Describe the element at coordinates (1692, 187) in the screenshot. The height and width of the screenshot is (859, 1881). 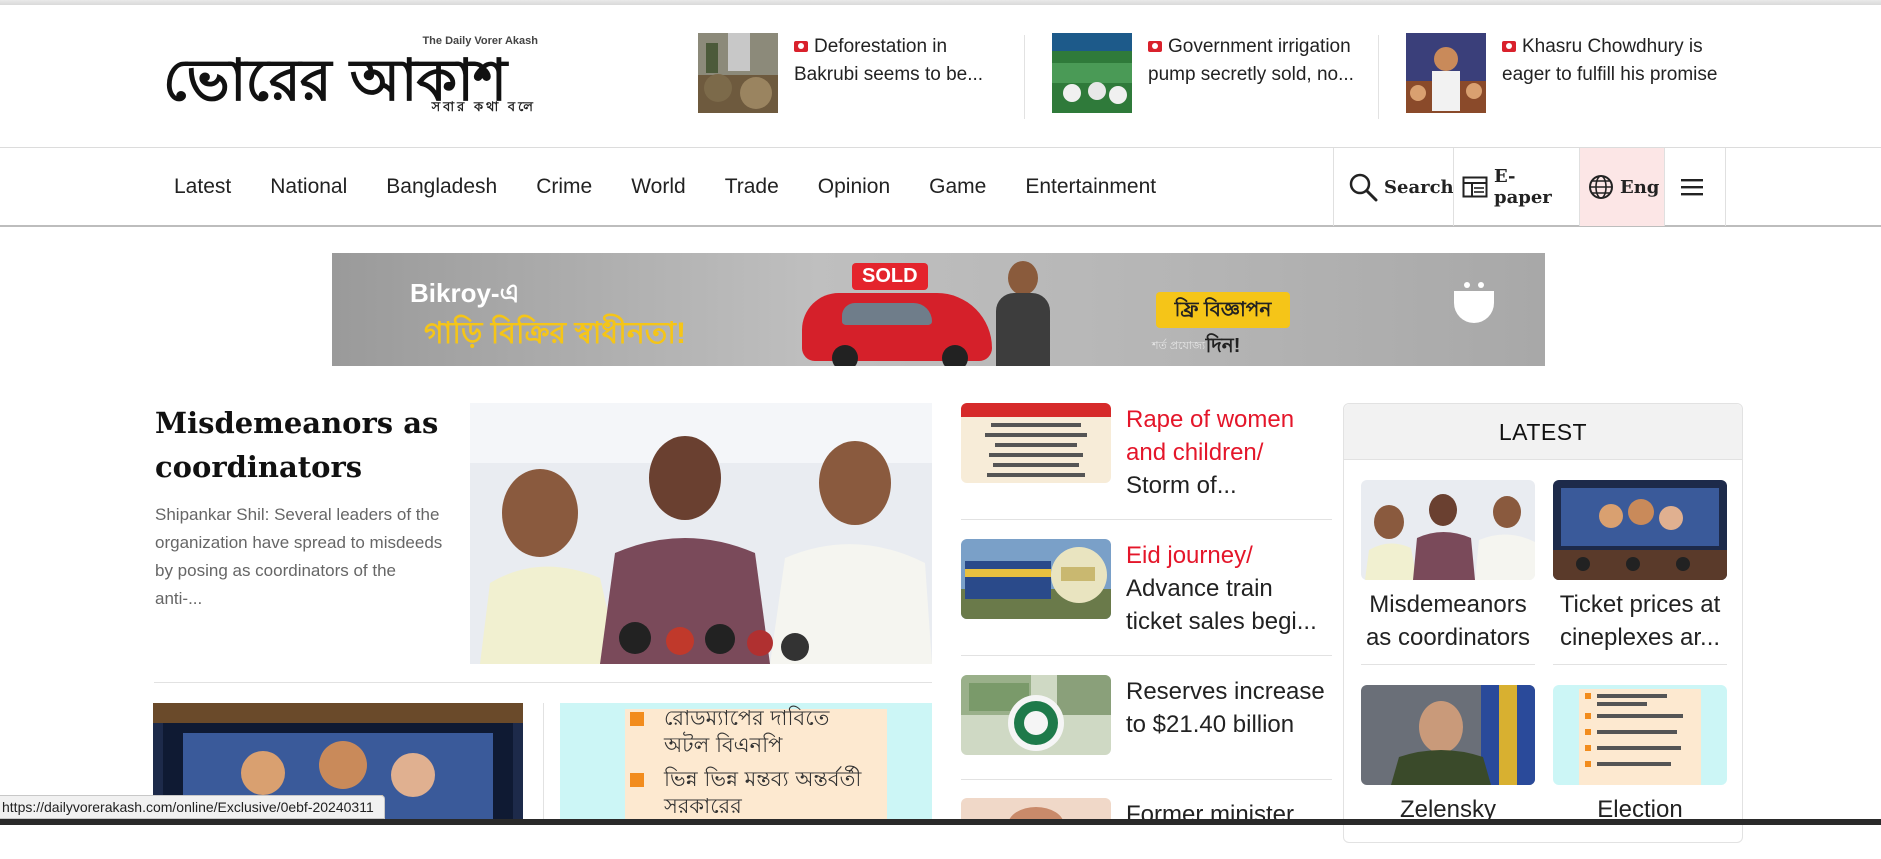
I see `hamburger-menu-icon` at that location.